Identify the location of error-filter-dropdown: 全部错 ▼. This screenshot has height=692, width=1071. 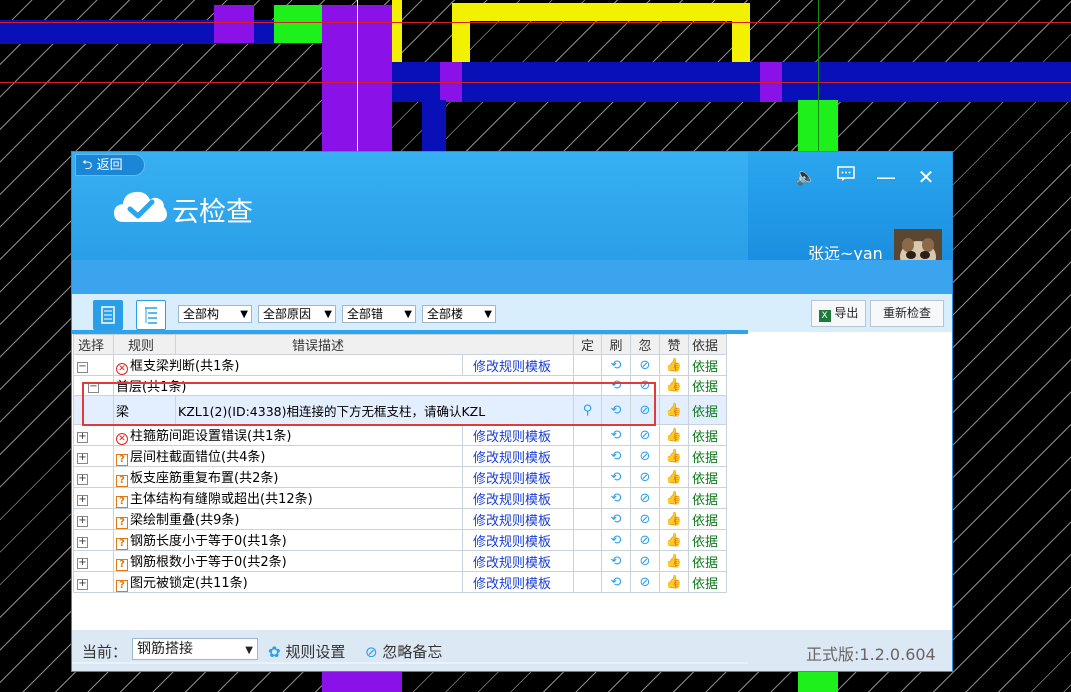
(379, 314).